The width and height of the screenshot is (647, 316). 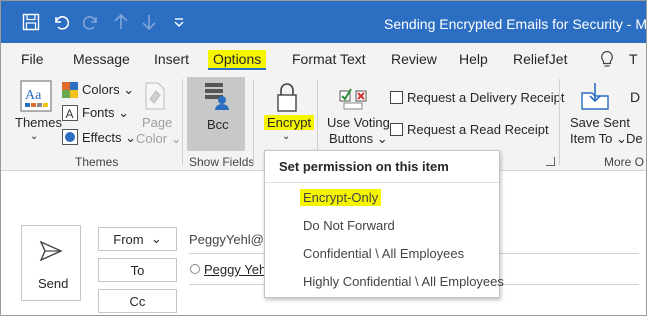 I want to click on send-label: Send, so click(x=53, y=283).